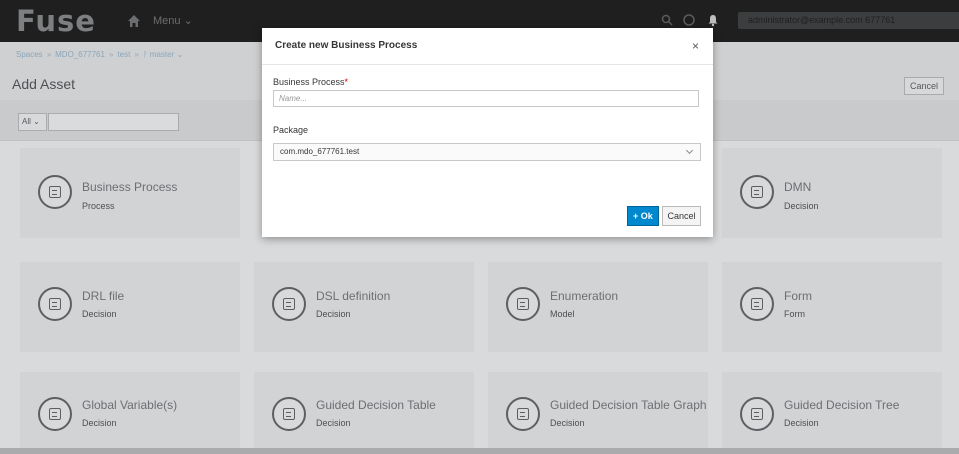 Image resolution: width=959 pixels, height=454 pixels. Describe the element at coordinates (320, 151) in the screenshot. I see `package-select-value: com.mdo_677761.test` at that location.